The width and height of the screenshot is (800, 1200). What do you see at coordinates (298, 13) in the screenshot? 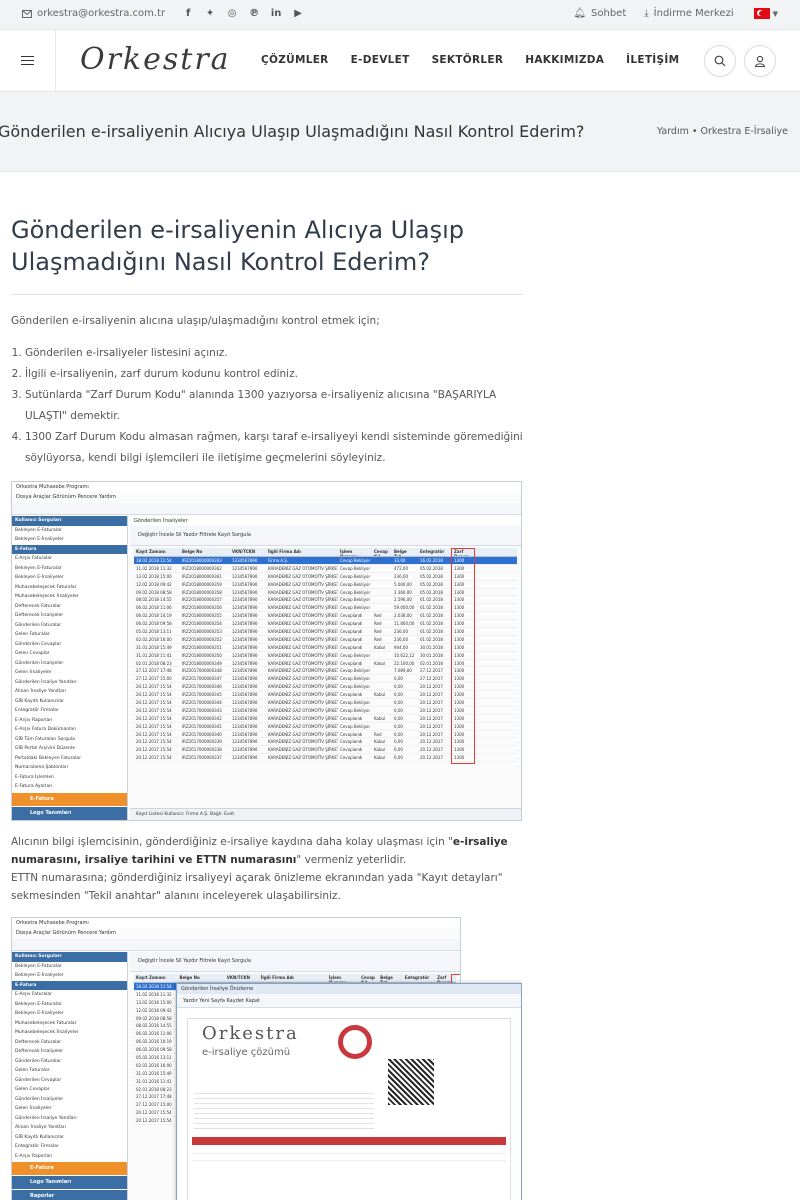
I see `youtube-icon: ▶` at bounding box center [298, 13].